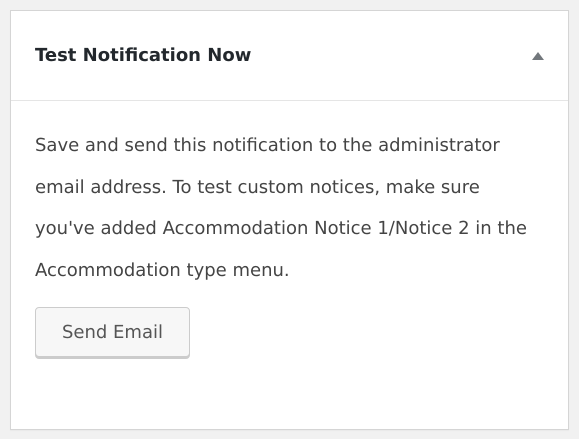  Describe the element at coordinates (143, 55) in the screenshot. I see `panel-title: Test Notification Now` at that location.